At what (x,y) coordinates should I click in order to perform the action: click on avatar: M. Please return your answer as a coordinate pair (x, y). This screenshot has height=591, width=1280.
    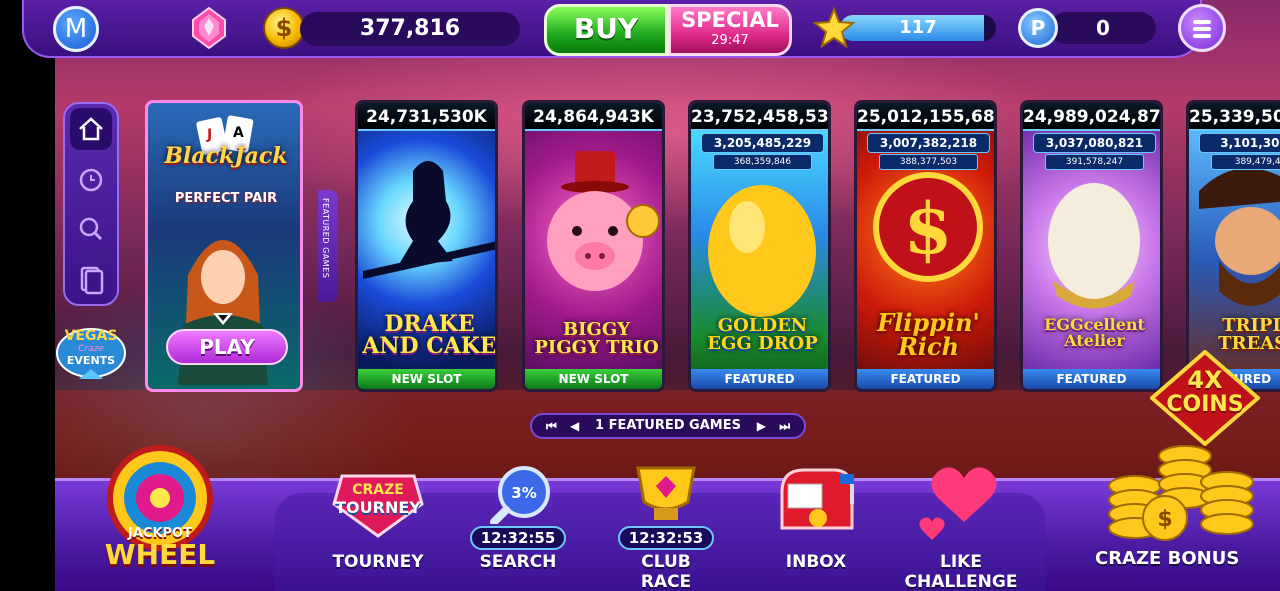
    Looking at the image, I should click on (76, 29).